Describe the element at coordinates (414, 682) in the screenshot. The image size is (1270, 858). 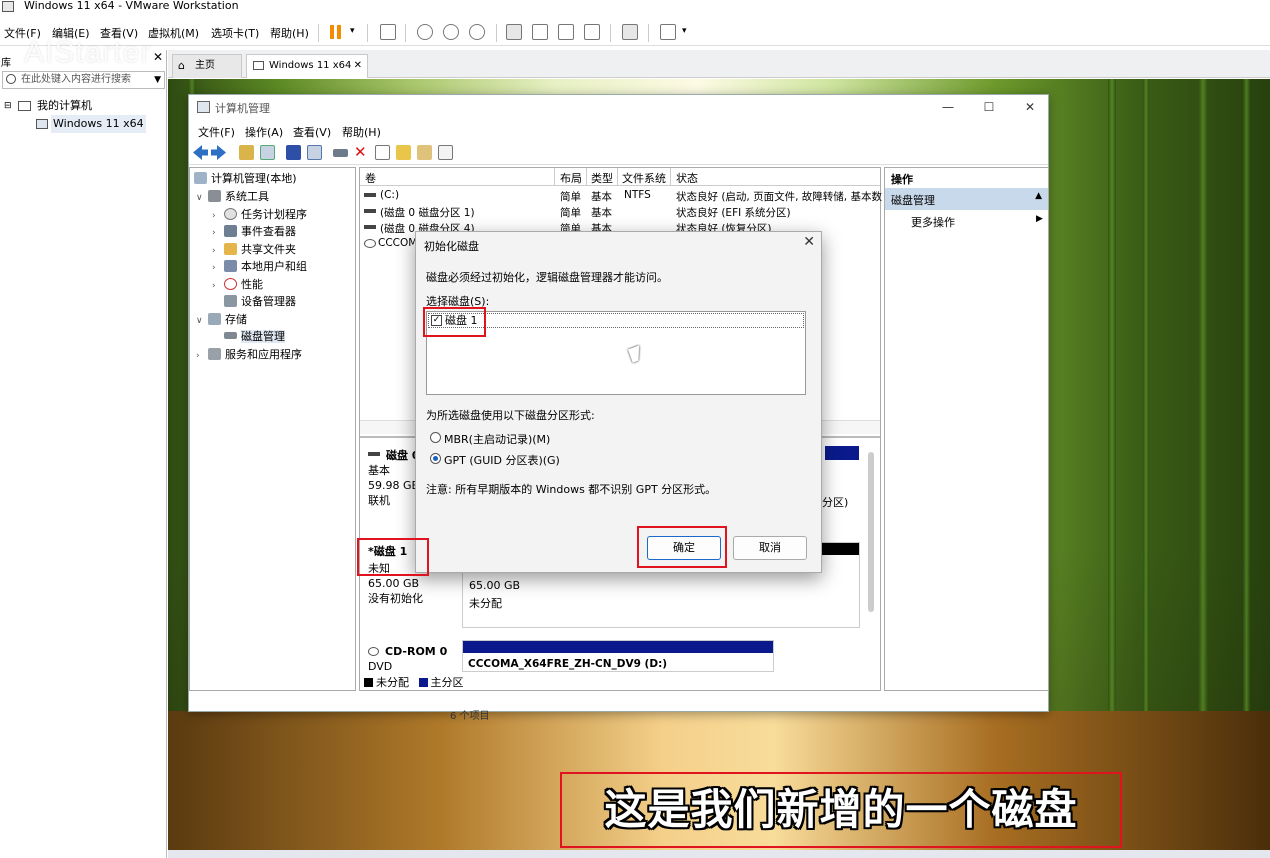
I see `legend: 未分配 主分区` at that location.